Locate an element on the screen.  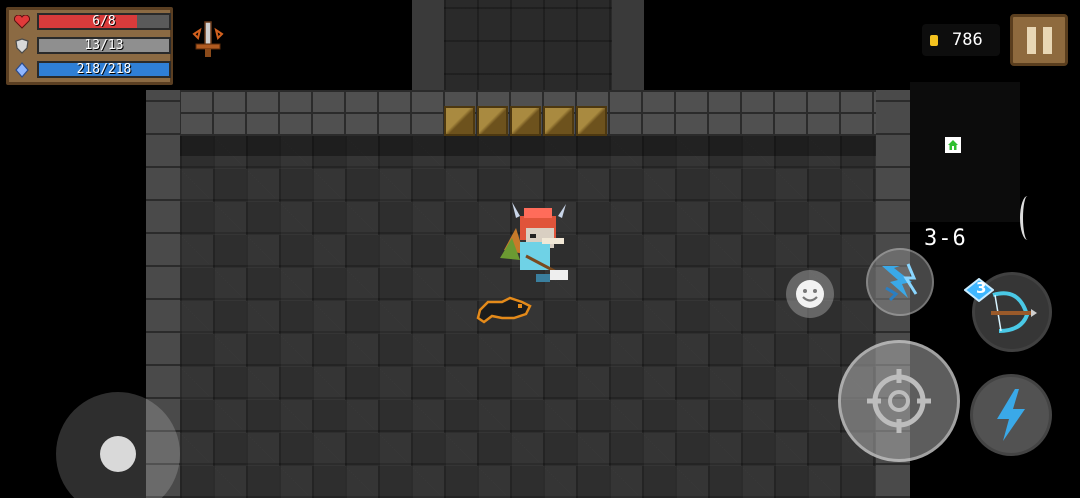
crosshair-icon is located at coordinates (899, 401).